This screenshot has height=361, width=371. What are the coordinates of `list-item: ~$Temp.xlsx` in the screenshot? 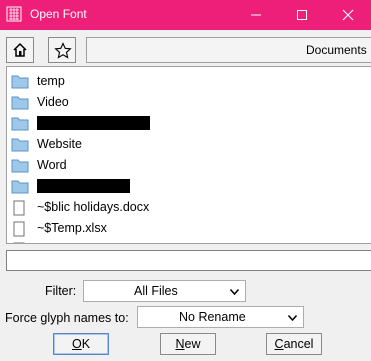 It's located at (187, 228).